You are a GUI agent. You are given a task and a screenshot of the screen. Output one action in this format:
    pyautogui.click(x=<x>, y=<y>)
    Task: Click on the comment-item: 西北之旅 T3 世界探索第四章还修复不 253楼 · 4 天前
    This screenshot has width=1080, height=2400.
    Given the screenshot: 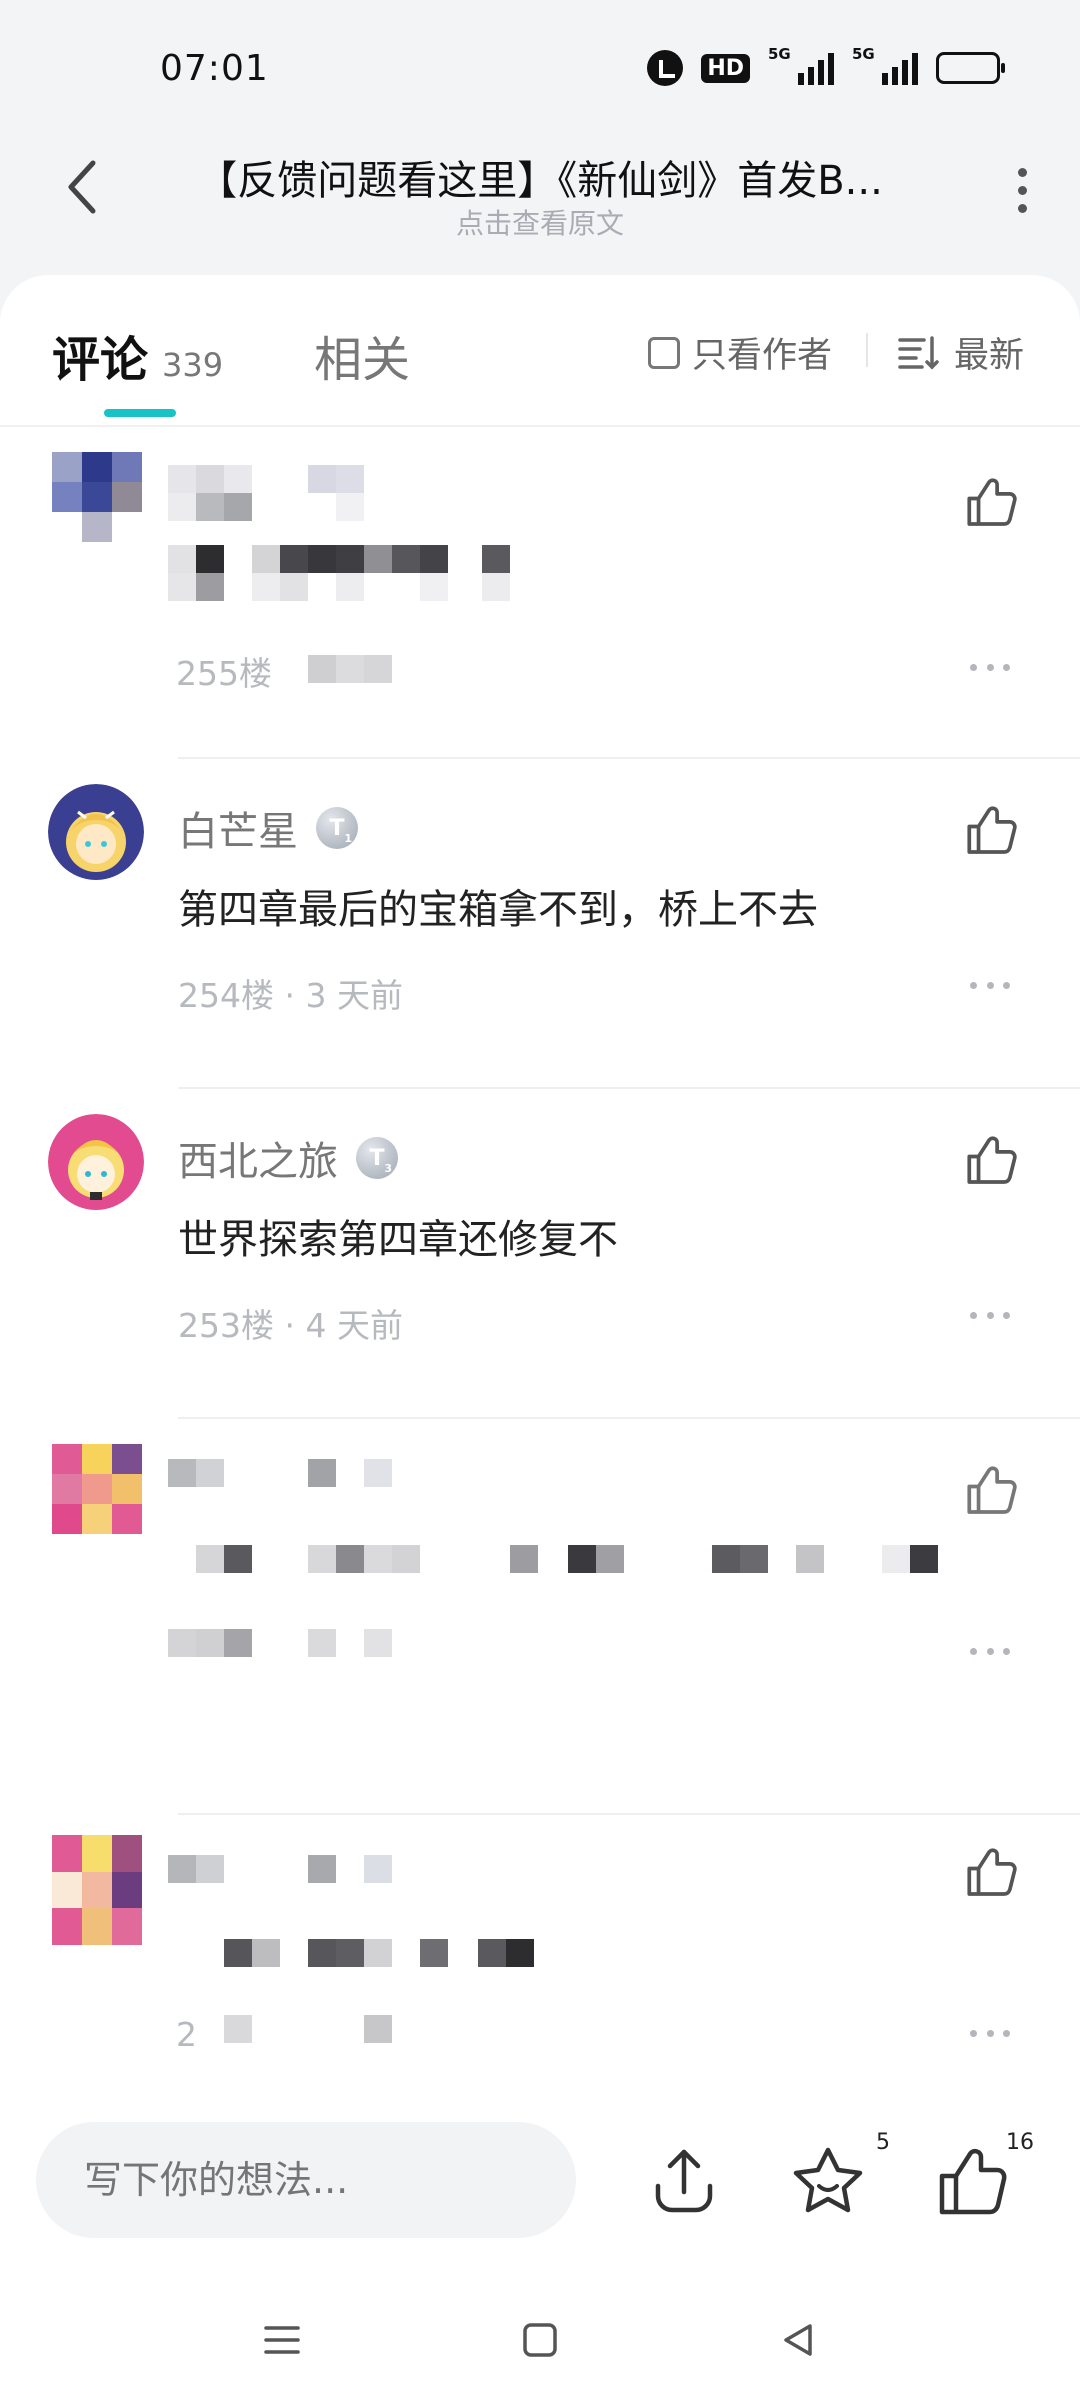 What is the action you would take?
    pyautogui.click(x=540, y=1253)
    